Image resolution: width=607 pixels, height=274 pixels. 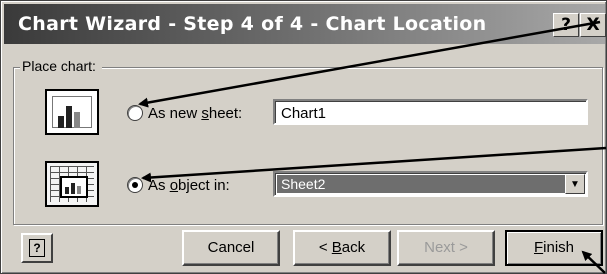 What do you see at coordinates (231, 248) in the screenshot?
I see `cancel-button: Cancel` at bounding box center [231, 248].